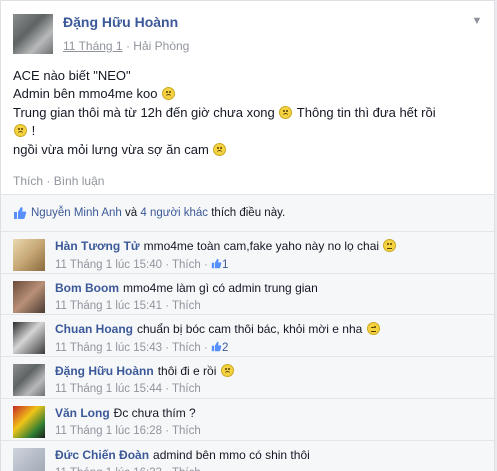 The width and height of the screenshot is (497, 471). What do you see at coordinates (154, 413) in the screenshot?
I see `comment-text: Đc chưa thím ?` at bounding box center [154, 413].